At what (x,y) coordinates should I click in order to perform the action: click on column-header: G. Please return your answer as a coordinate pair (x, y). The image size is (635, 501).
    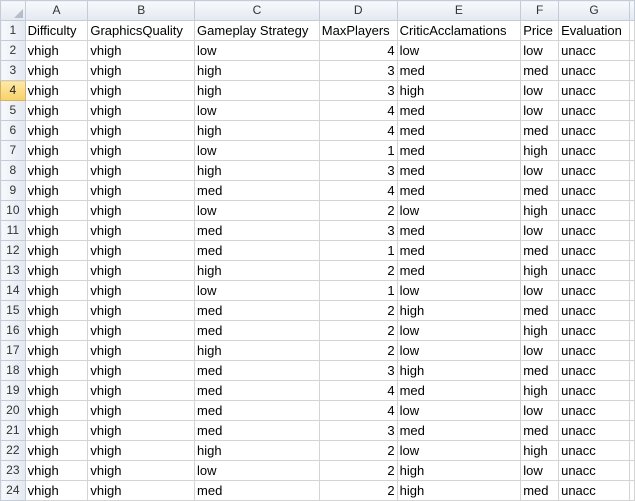
    Looking at the image, I should click on (594, 10).